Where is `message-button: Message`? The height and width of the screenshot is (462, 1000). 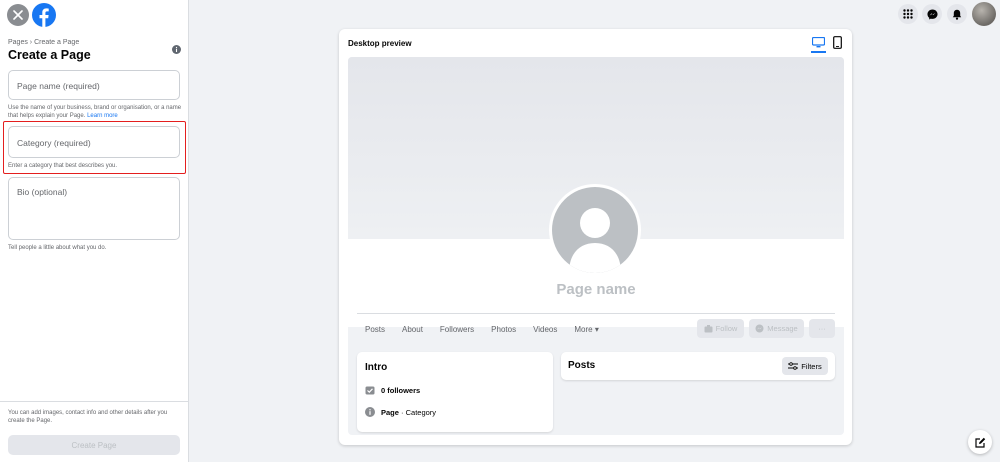 message-button: Message is located at coordinates (776, 328).